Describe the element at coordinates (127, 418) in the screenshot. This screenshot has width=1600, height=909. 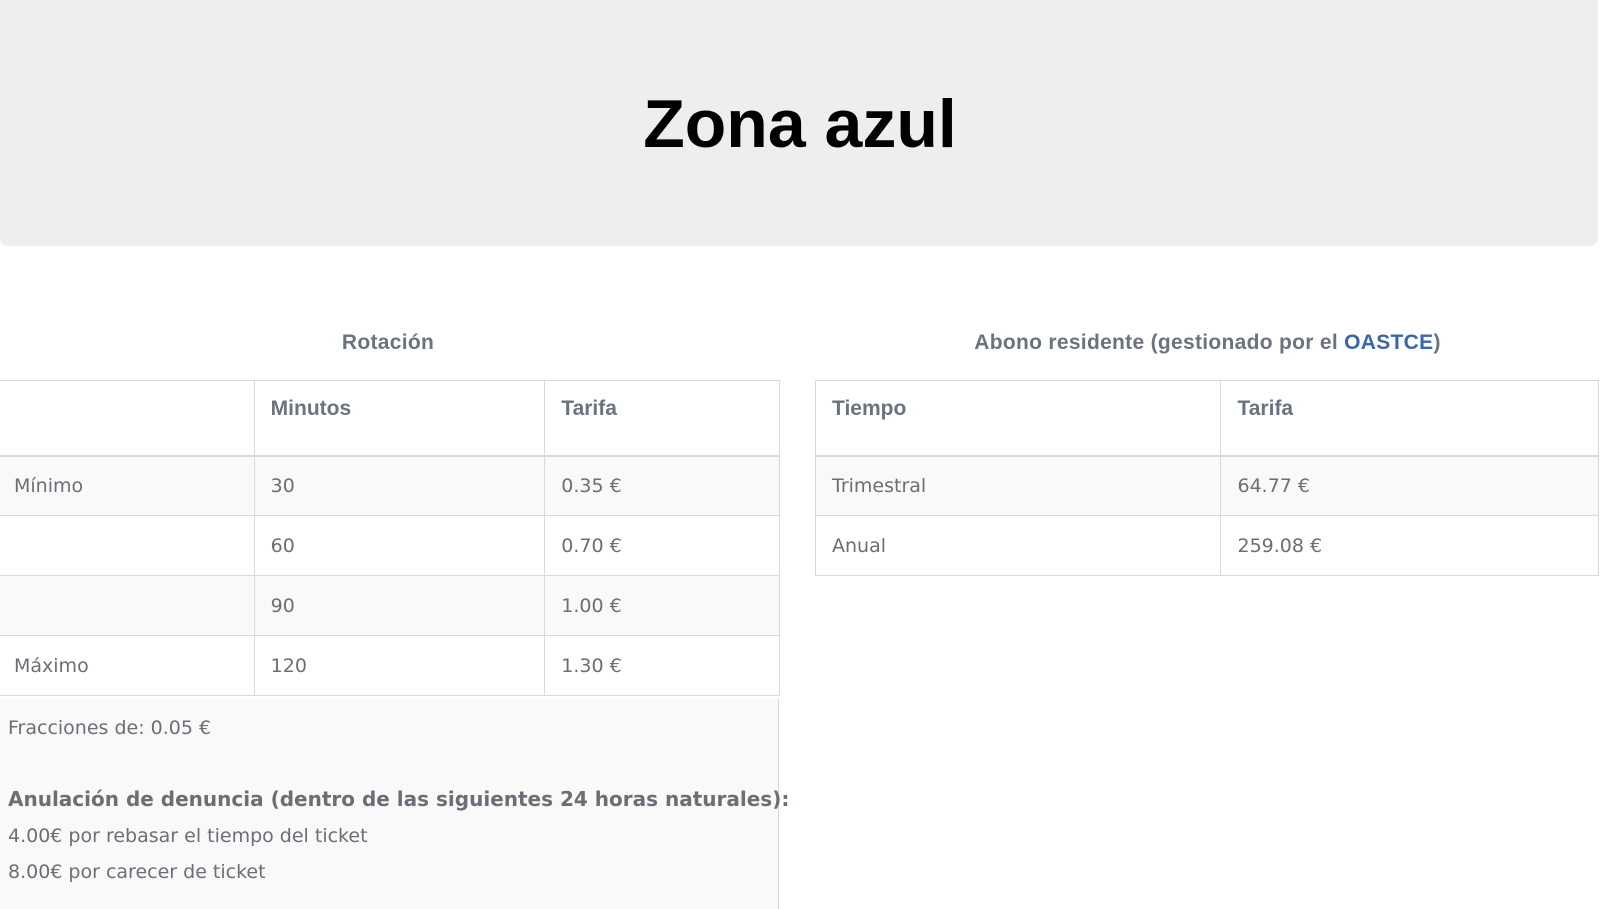
I see `column-header-label` at that location.